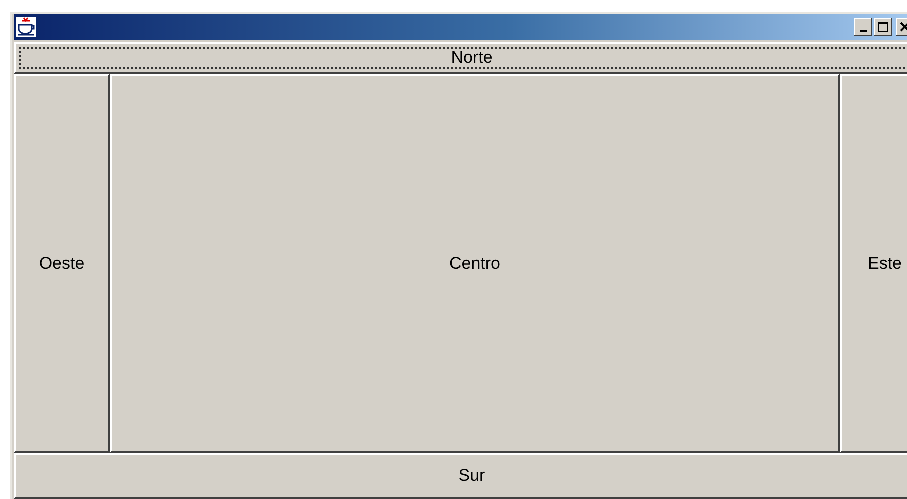  Describe the element at coordinates (903, 27) in the screenshot. I see `close-icon` at that location.